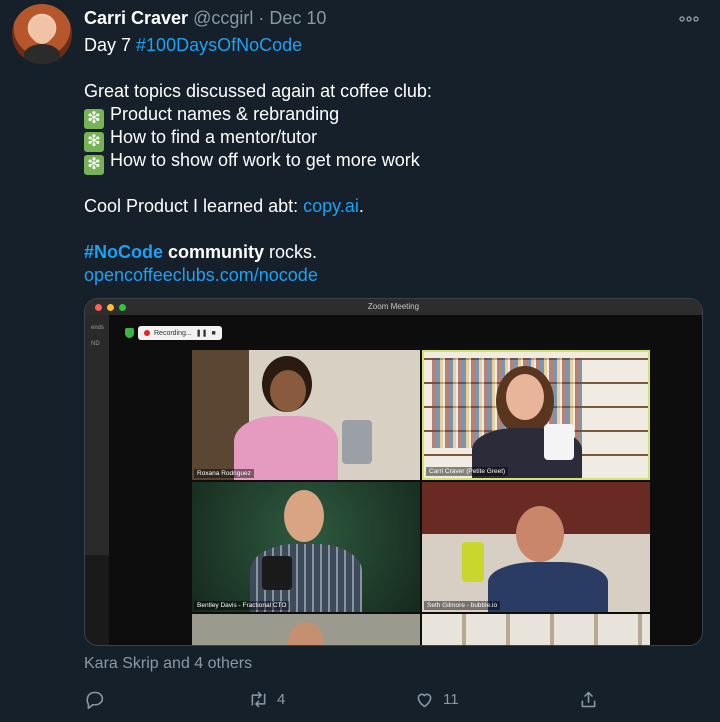 The height and width of the screenshot is (722, 720). What do you see at coordinates (225, 114) in the screenshot?
I see `bullet-text: Product names & rebranding` at bounding box center [225, 114].